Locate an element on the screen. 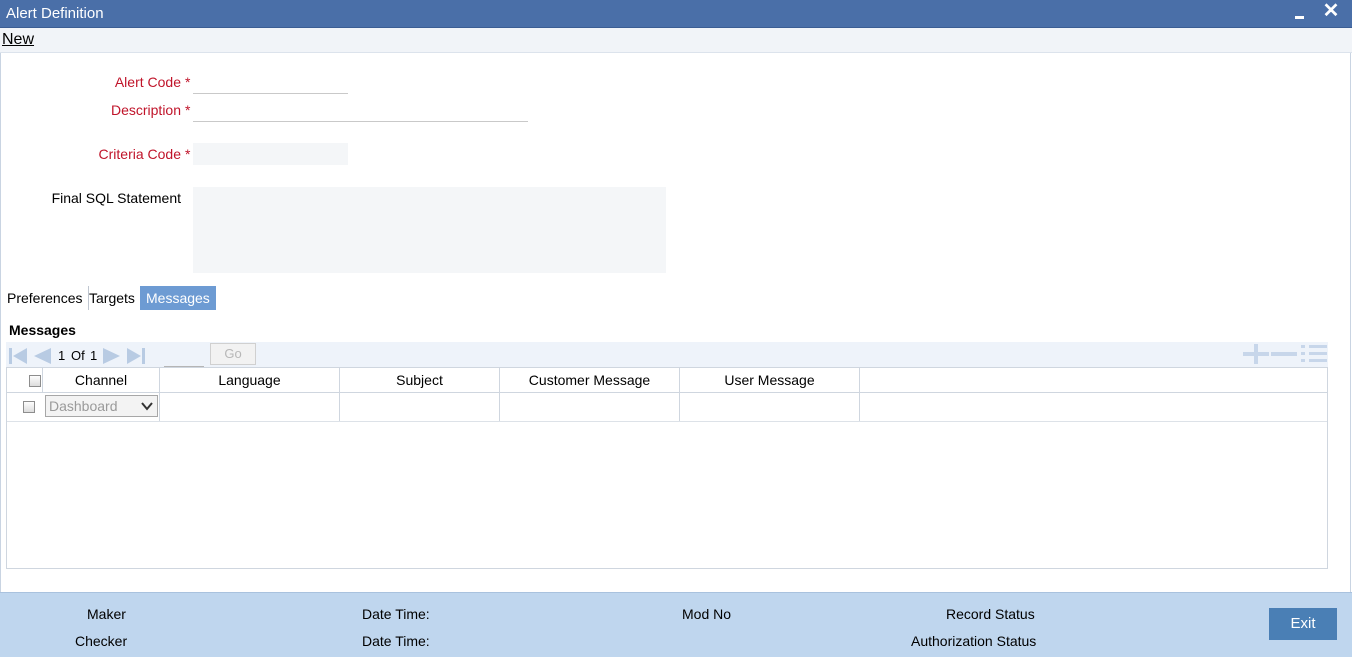 Image resolution: width=1352 pixels, height=657 pixels. first-page-icon is located at coordinates (18, 356).